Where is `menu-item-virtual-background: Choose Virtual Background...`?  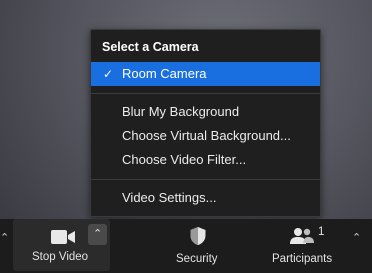 menu-item-virtual-background: Choose Virtual Background... is located at coordinates (205, 136).